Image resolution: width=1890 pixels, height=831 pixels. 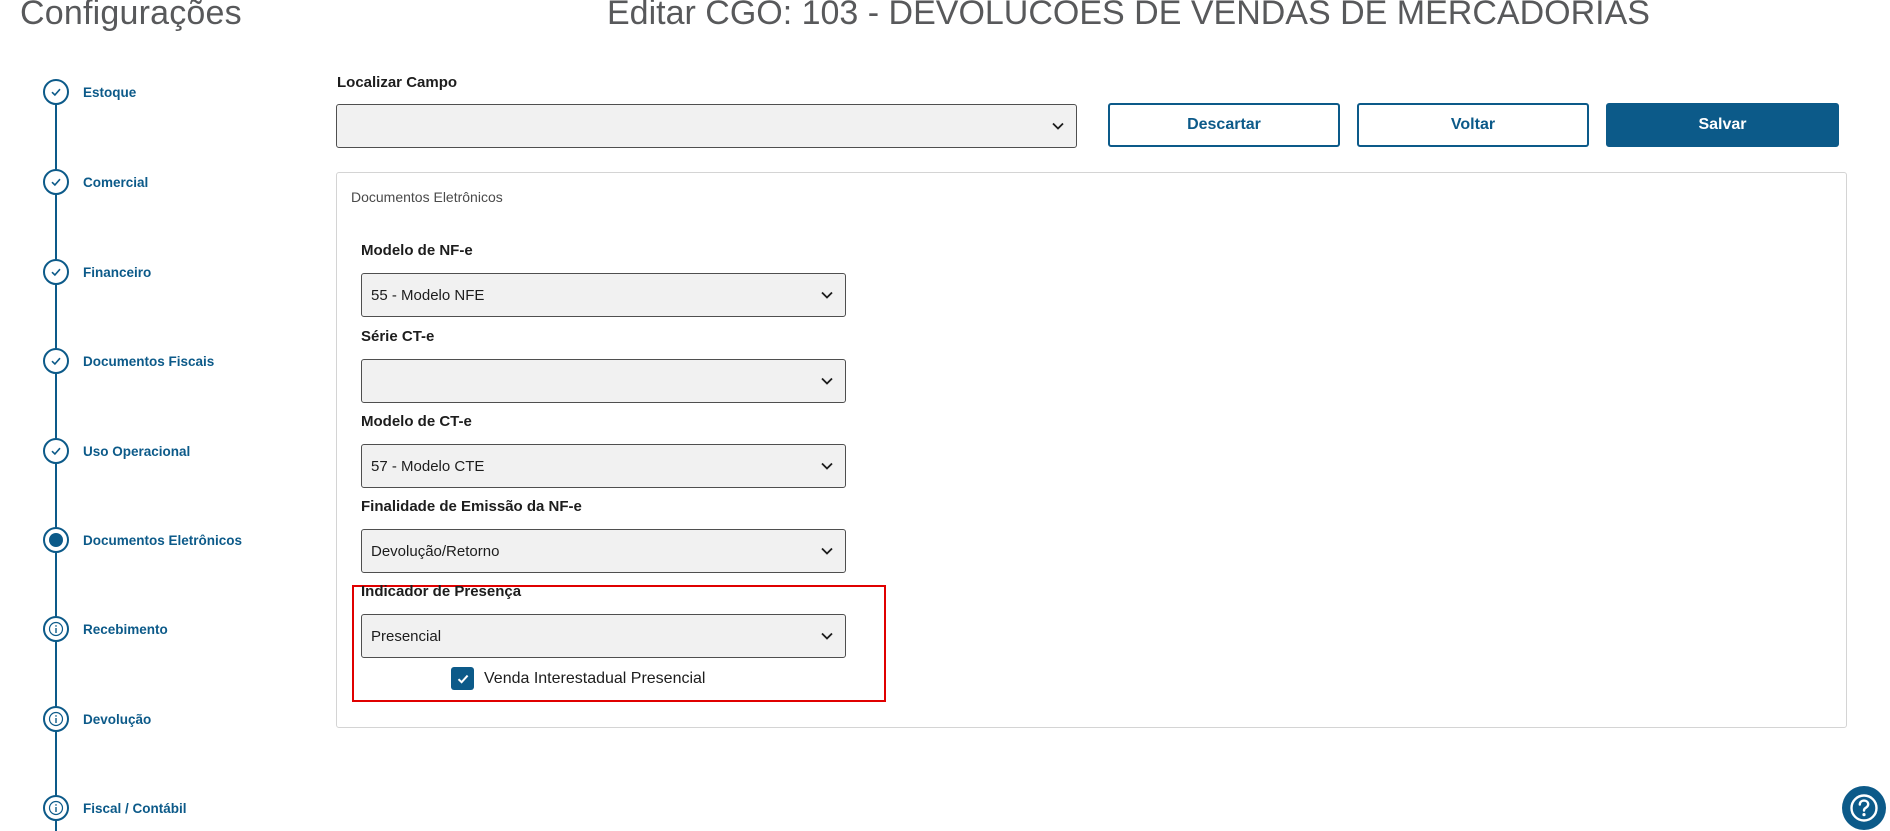 I want to click on save-button: Salvar, so click(x=1722, y=125).